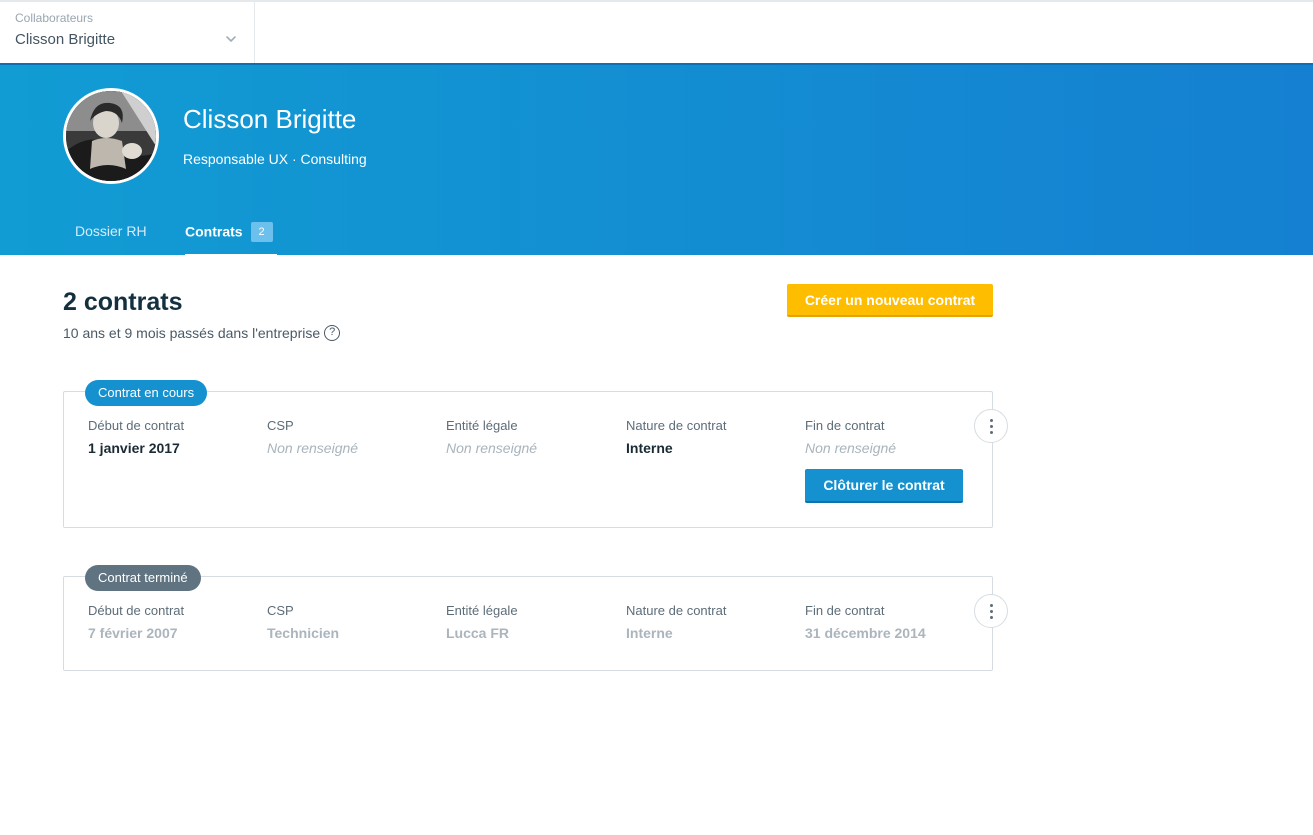 Image resolution: width=1313 pixels, height=835 pixels. Describe the element at coordinates (214, 231) in the screenshot. I see `tab-label: Contrats` at that location.